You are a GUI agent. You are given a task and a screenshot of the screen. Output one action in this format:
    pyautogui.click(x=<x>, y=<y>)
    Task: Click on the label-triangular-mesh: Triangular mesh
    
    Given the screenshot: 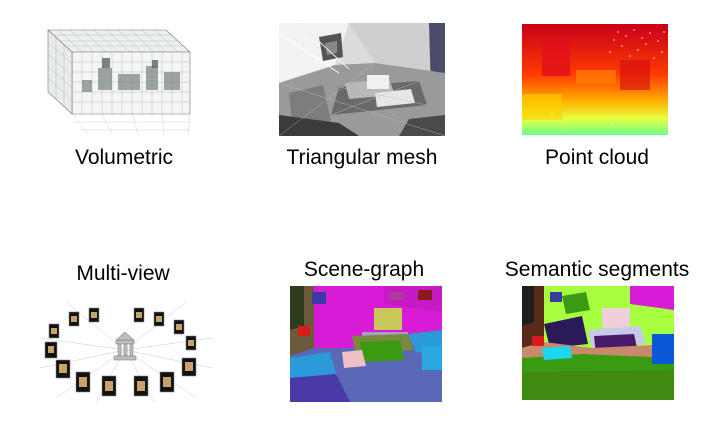 What is the action you would take?
    pyautogui.click(x=362, y=157)
    